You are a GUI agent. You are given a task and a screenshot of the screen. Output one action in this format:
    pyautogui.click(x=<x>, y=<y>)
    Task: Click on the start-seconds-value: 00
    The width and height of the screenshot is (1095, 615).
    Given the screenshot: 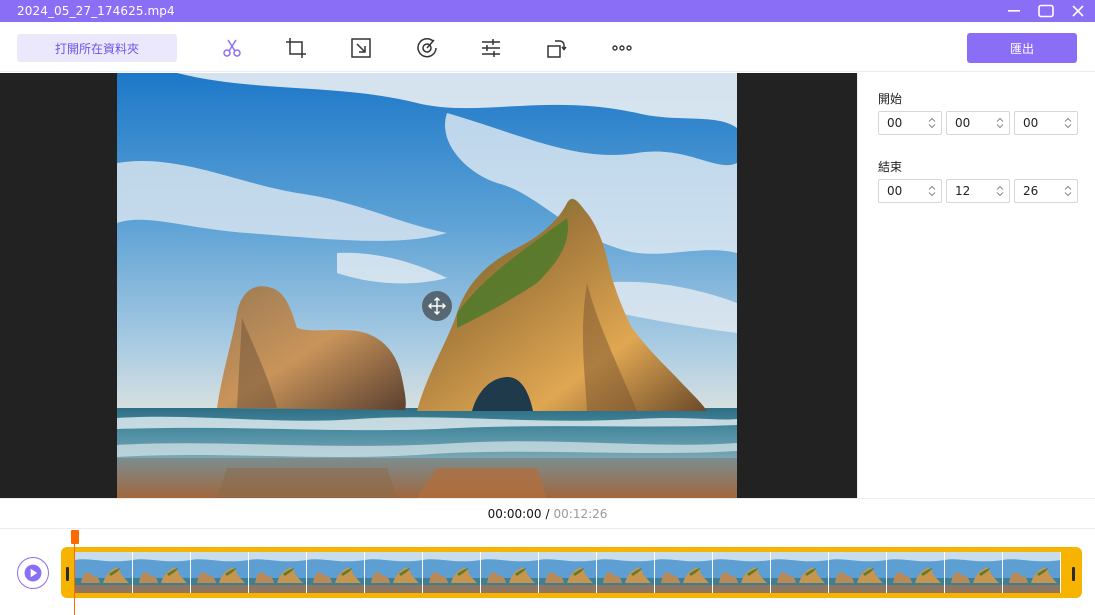 What is the action you would take?
    pyautogui.click(x=1031, y=123)
    